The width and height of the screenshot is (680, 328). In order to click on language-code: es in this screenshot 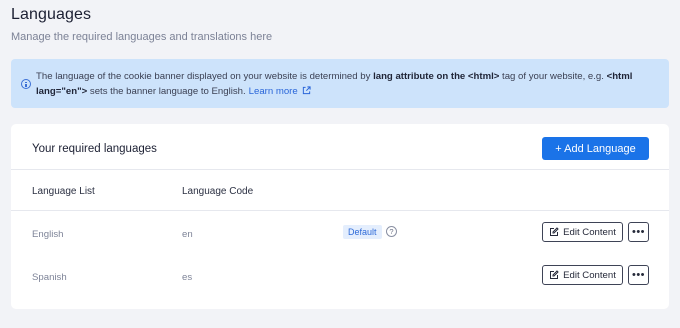, I will do `click(187, 277)`.